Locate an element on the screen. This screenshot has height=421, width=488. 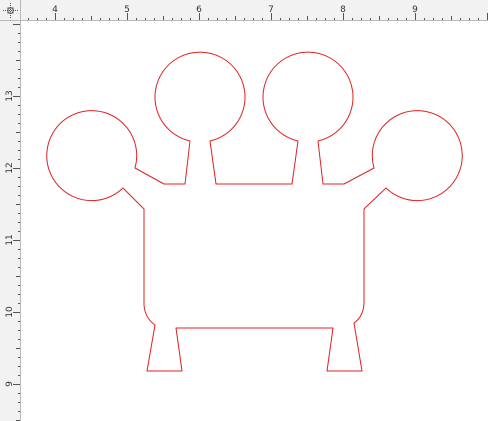
ruler-h-label: 5 is located at coordinates (127, 10).